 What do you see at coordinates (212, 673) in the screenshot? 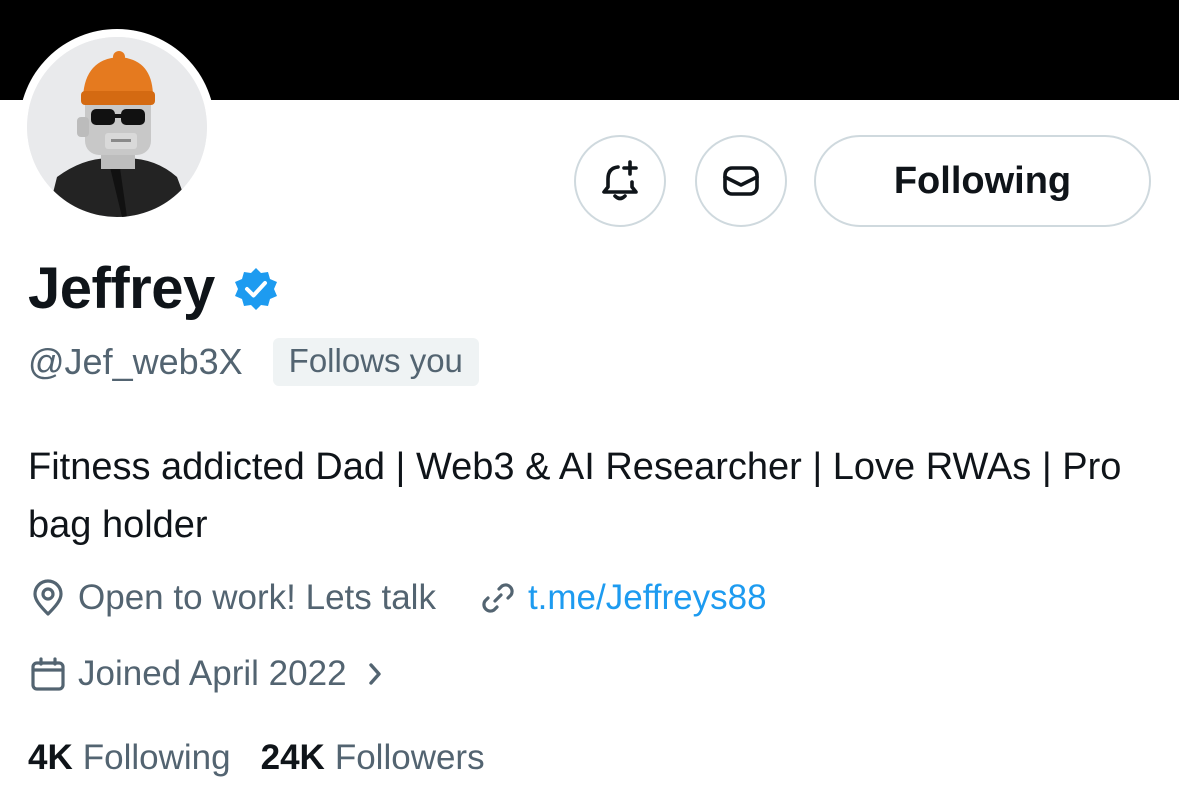
I see `joined-text: Joined April 2022` at bounding box center [212, 673].